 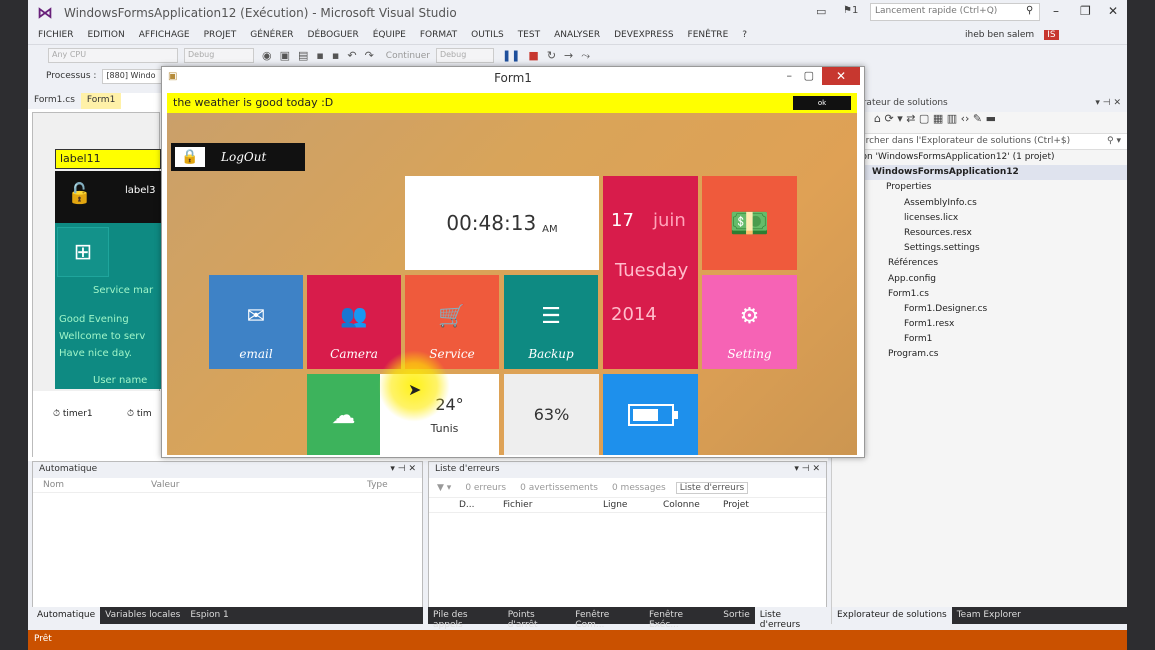 What do you see at coordinates (841, 76) in the screenshot?
I see `form-close-button: ✕` at bounding box center [841, 76].